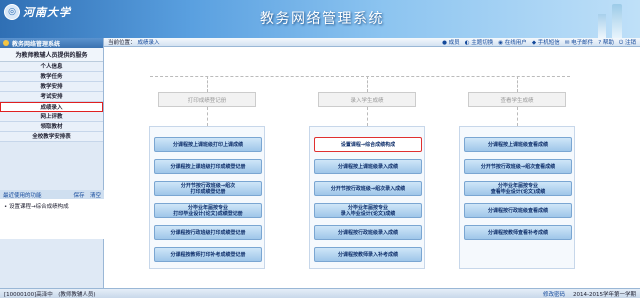  Describe the element at coordinates (368, 166) in the screenshot. I see `action-button: 分课程按上课班级录入成绩` at that location.